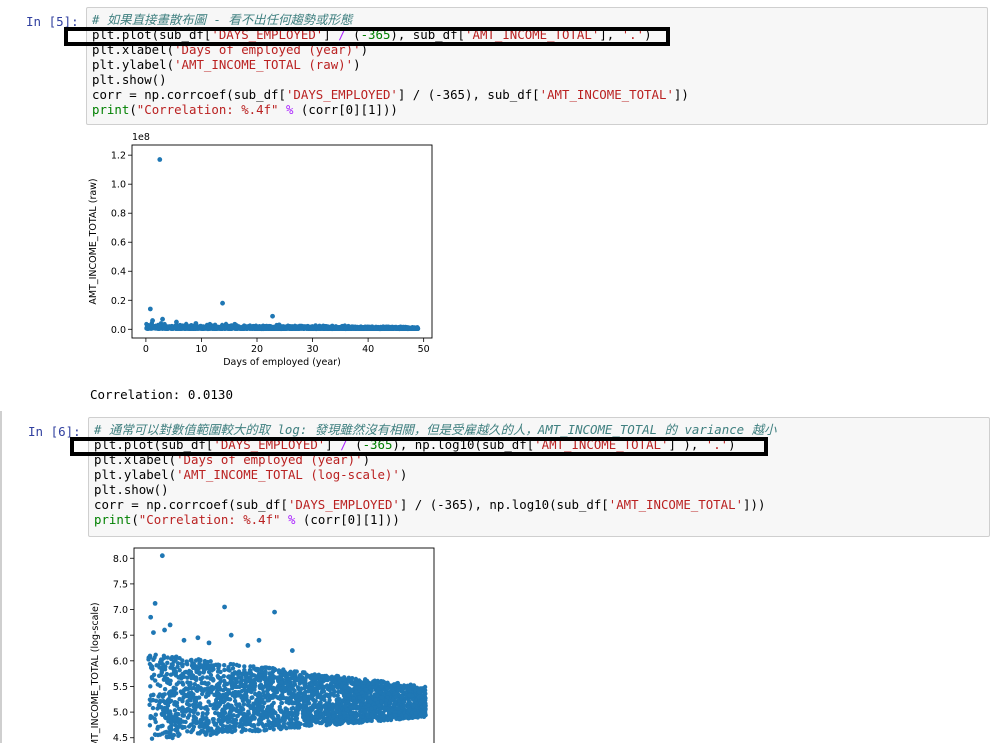 The image size is (999, 743). What do you see at coordinates (118, 243) in the screenshot?
I see `y-tick-label: 0.6` at bounding box center [118, 243].